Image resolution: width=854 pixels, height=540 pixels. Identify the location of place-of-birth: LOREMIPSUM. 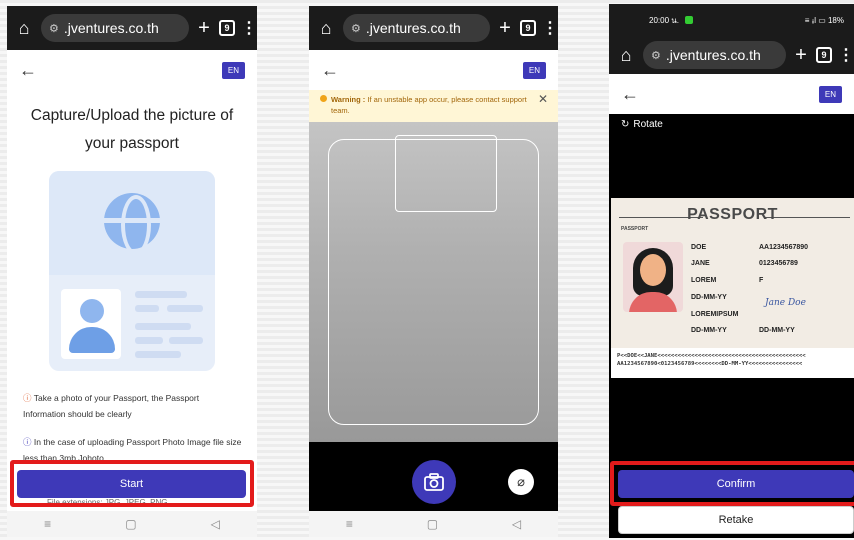
(715, 314).